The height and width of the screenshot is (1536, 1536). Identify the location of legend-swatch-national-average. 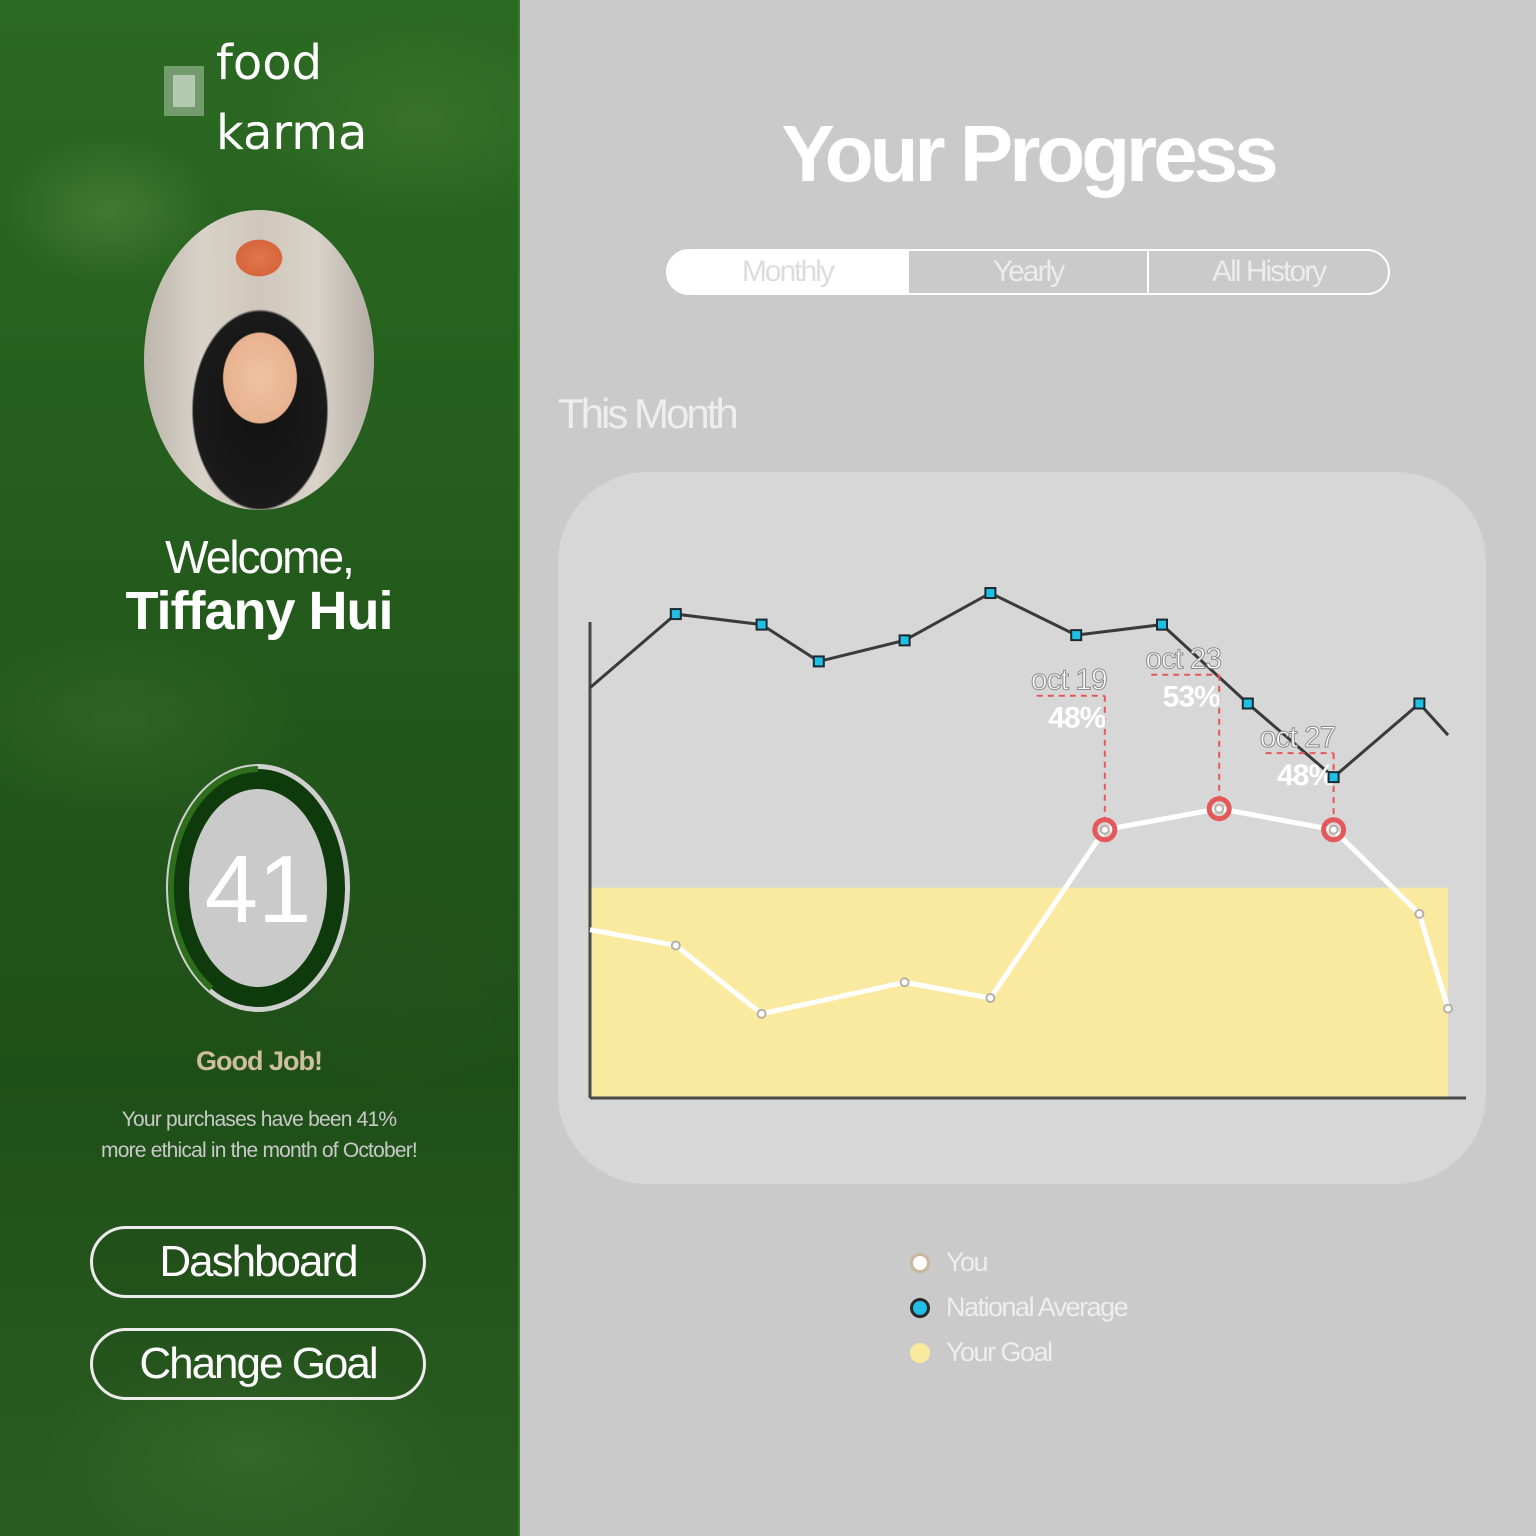
(920, 1307).